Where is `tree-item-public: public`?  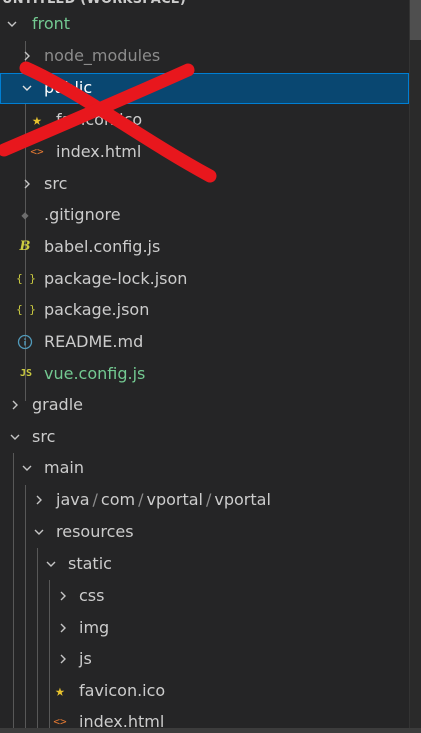 tree-item-public: public is located at coordinates (204, 88).